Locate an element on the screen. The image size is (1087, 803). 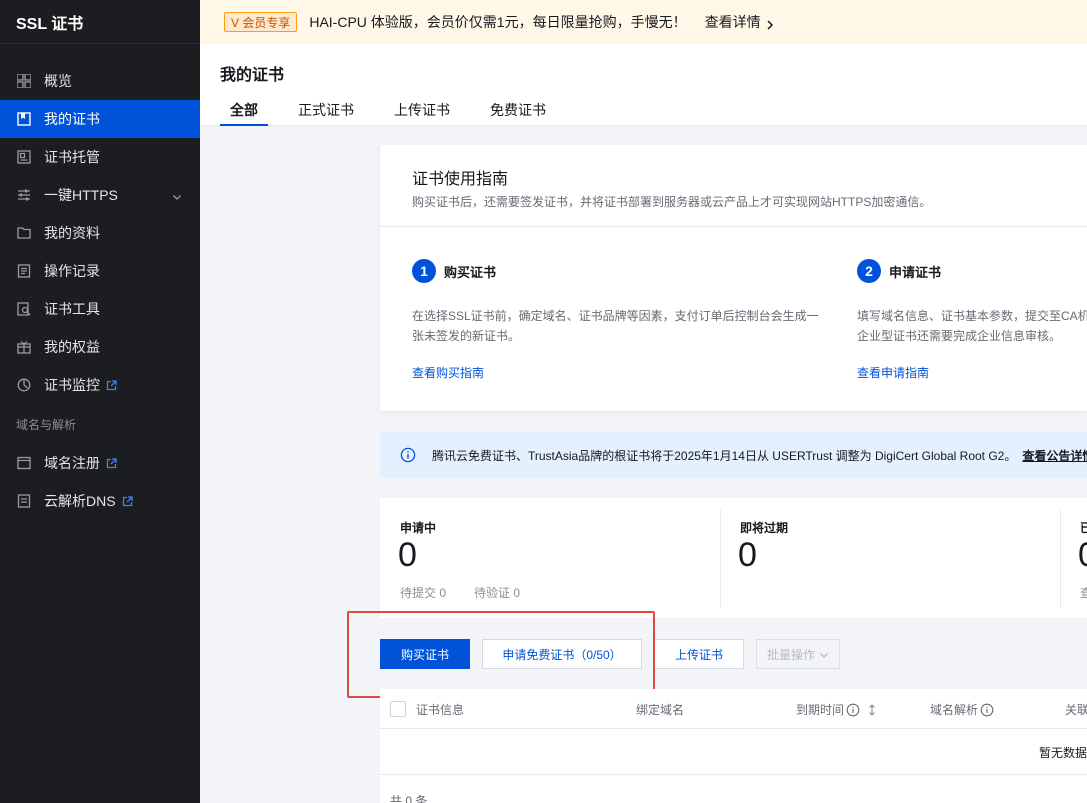
cert-toolbar: 购买证书 申请免费证书（0/50） 上传证书 批量操作 is located at coordinates (616, 654).